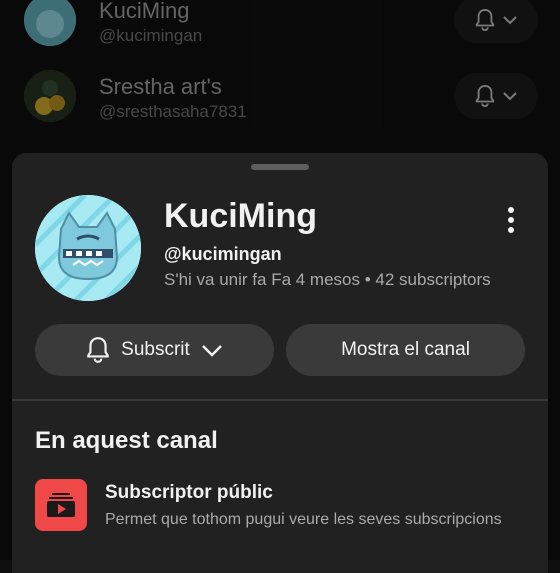  What do you see at coordinates (98, 350) in the screenshot?
I see `bell-icon` at bounding box center [98, 350].